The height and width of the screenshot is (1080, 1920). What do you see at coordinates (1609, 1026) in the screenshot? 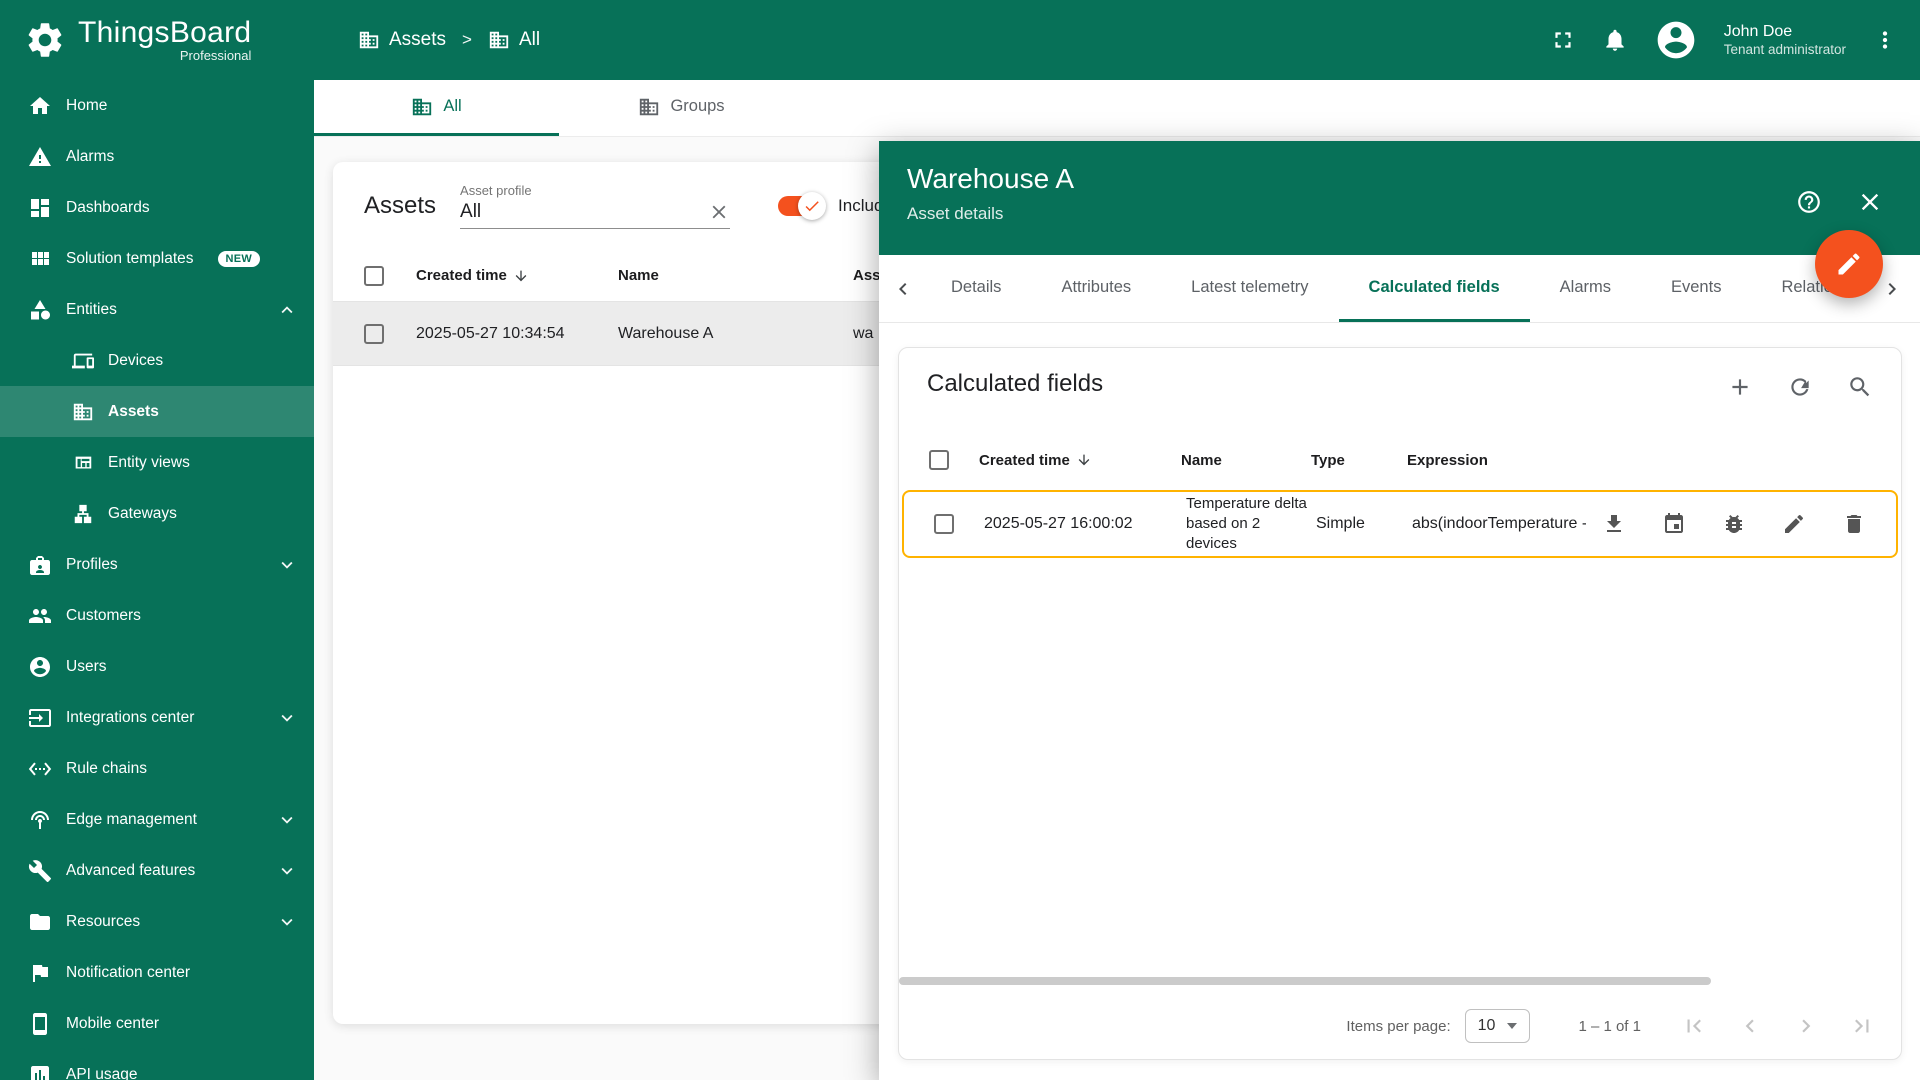
I see `pagination-range: 1 – 1 of 1` at bounding box center [1609, 1026].